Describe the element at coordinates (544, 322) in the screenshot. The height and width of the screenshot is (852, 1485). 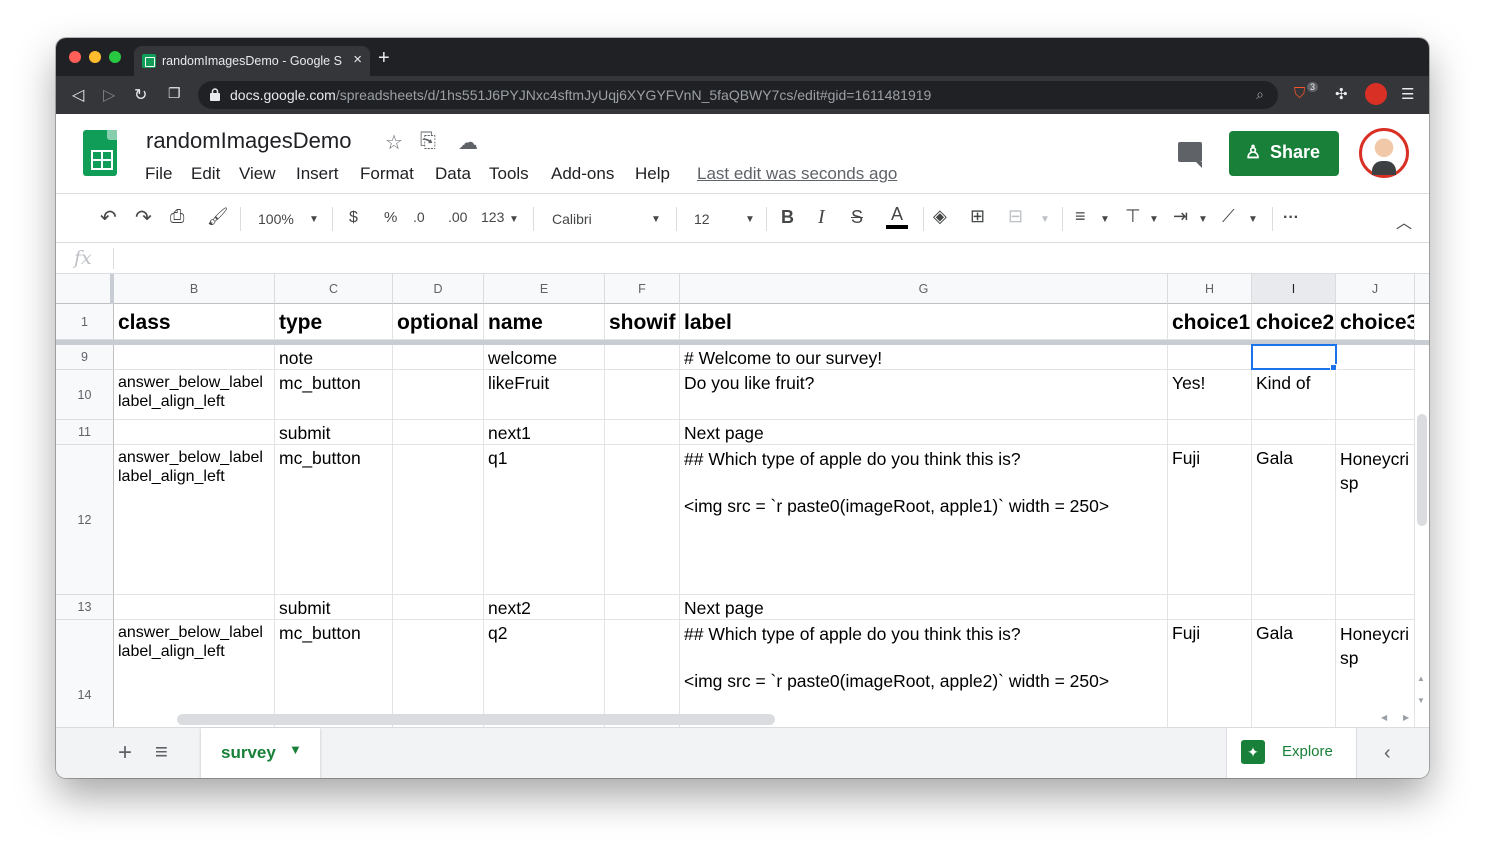
I see `header-cell-name: name` at that location.